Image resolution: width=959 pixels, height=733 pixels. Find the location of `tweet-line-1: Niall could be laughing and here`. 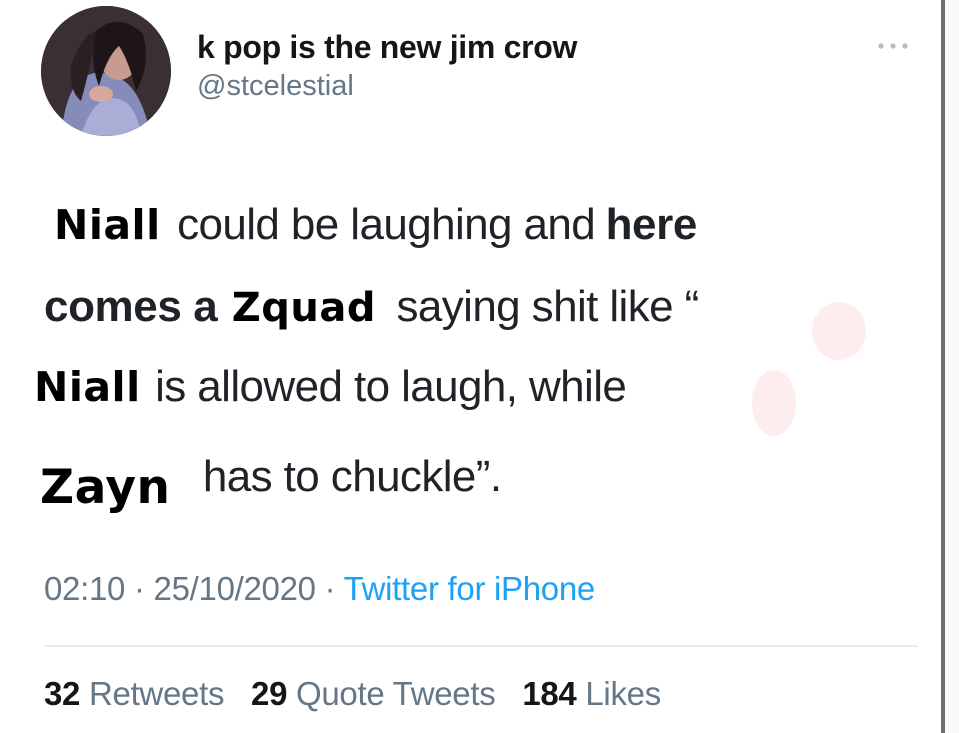

tweet-line-1: Niall could be laughing and here is located at coordinates (375, 225).